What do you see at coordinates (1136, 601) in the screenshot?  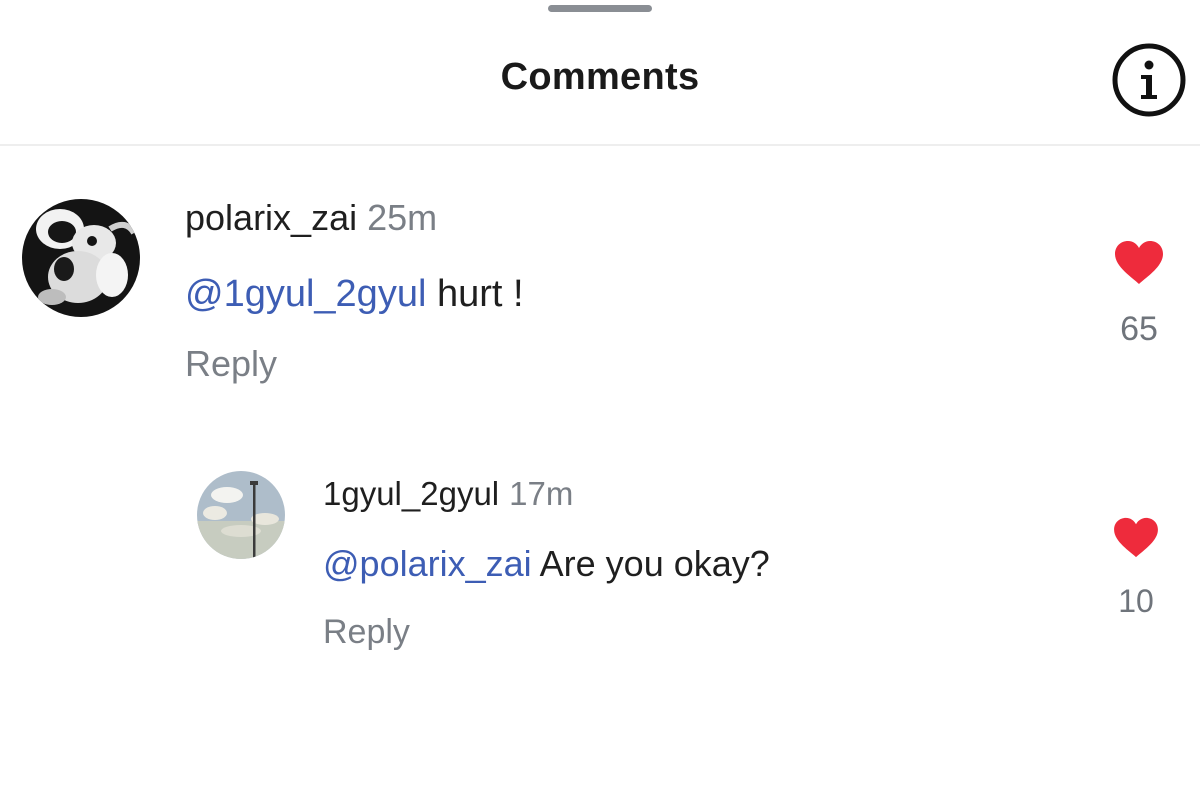 I see `like-count: 10` at bounding box center [1136, 601].